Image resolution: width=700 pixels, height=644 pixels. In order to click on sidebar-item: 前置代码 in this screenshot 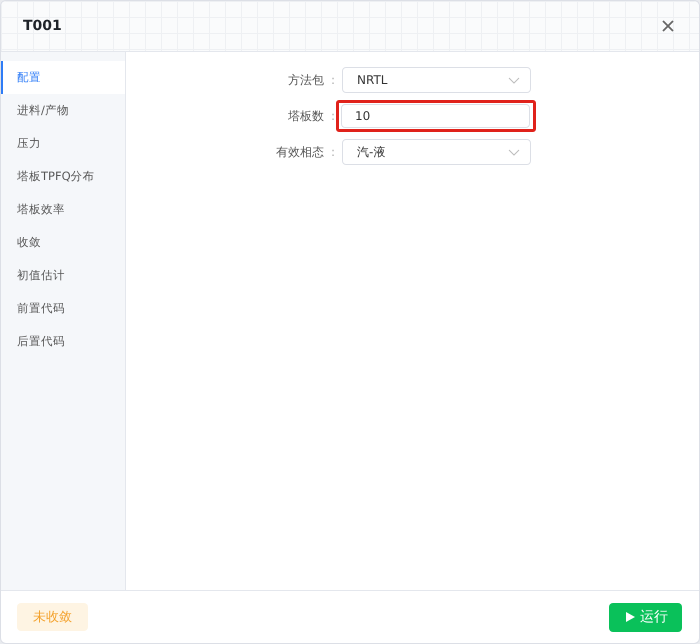, I will do `click(63, 308)`.